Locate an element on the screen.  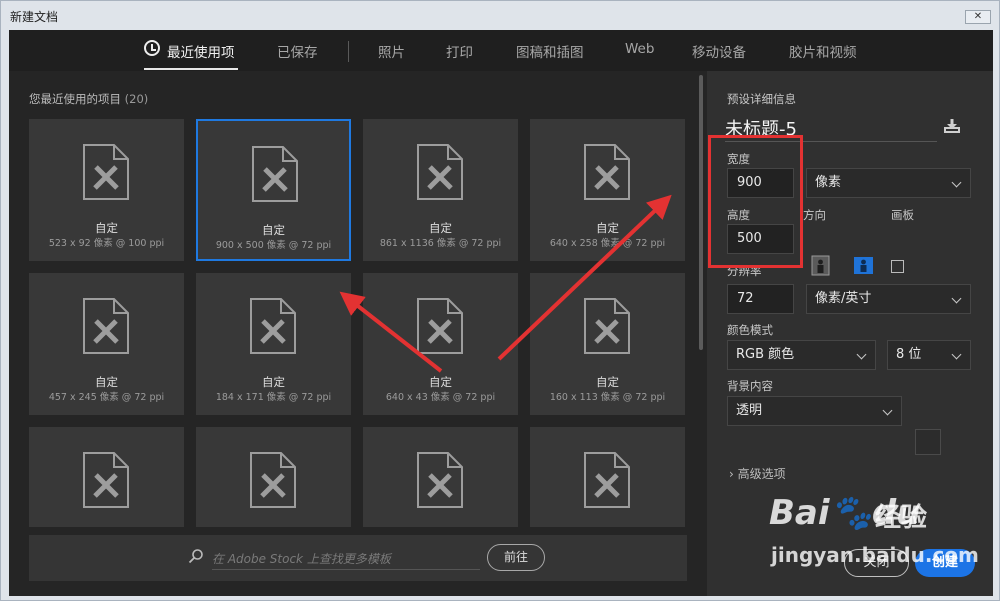
go-button: 前往 is located at coordinates (516, 557).